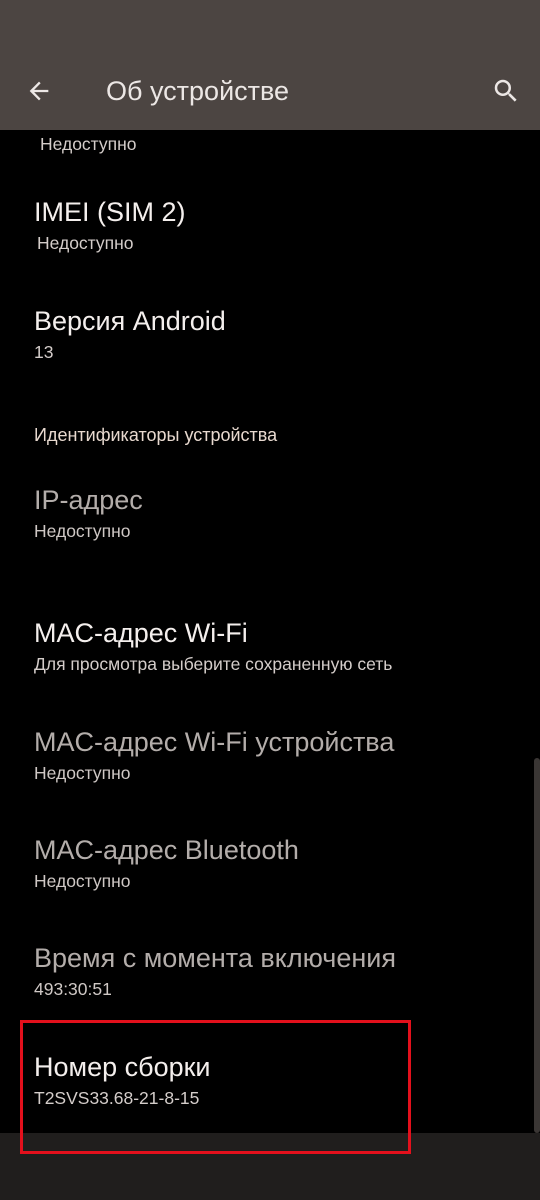  What do you see at coordinates (88, 500) in the screenshot?
I see `item-title: IP-адрес` at bounding box center [88, 500].